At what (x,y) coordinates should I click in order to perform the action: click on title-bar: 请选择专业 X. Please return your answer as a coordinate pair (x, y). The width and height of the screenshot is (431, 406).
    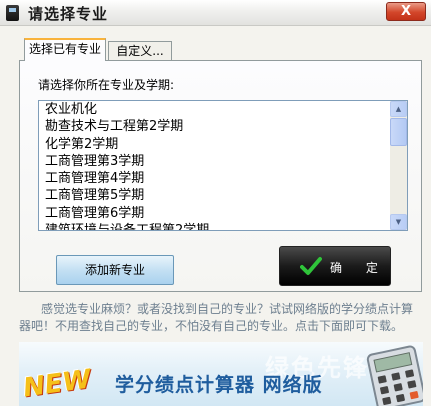
    Looking at the image, I should click on (215, 13).